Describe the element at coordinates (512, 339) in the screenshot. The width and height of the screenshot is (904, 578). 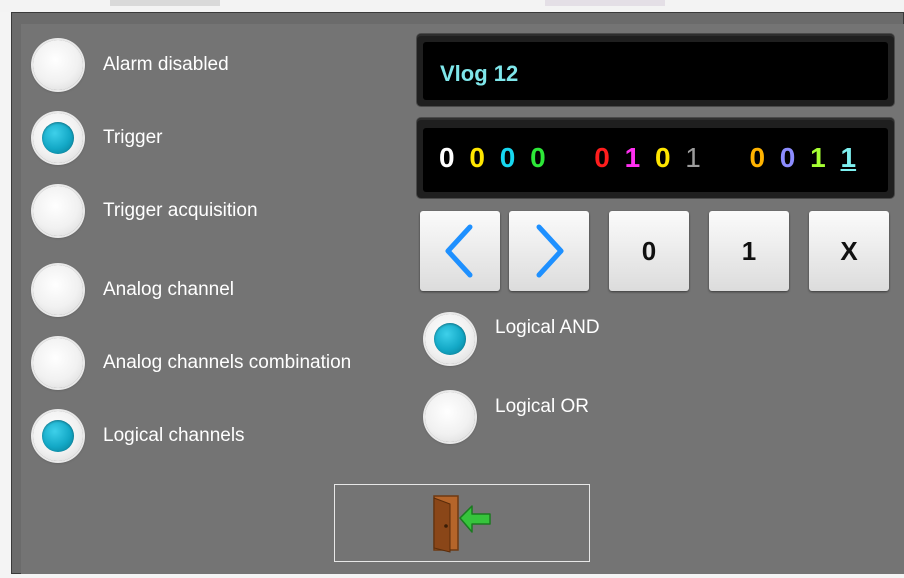
I see `option-logical-and: Logical AND` at that location.